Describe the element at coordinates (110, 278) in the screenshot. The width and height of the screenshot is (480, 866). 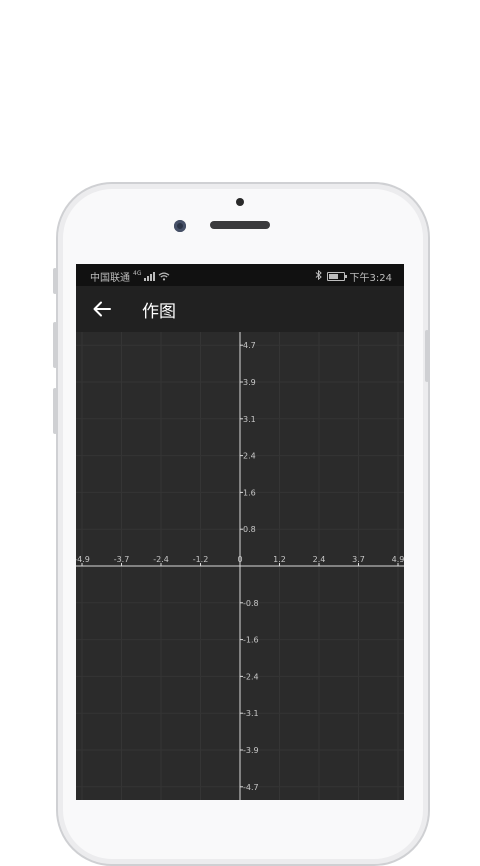
I see `carrier-name: 中国联通` at that location.